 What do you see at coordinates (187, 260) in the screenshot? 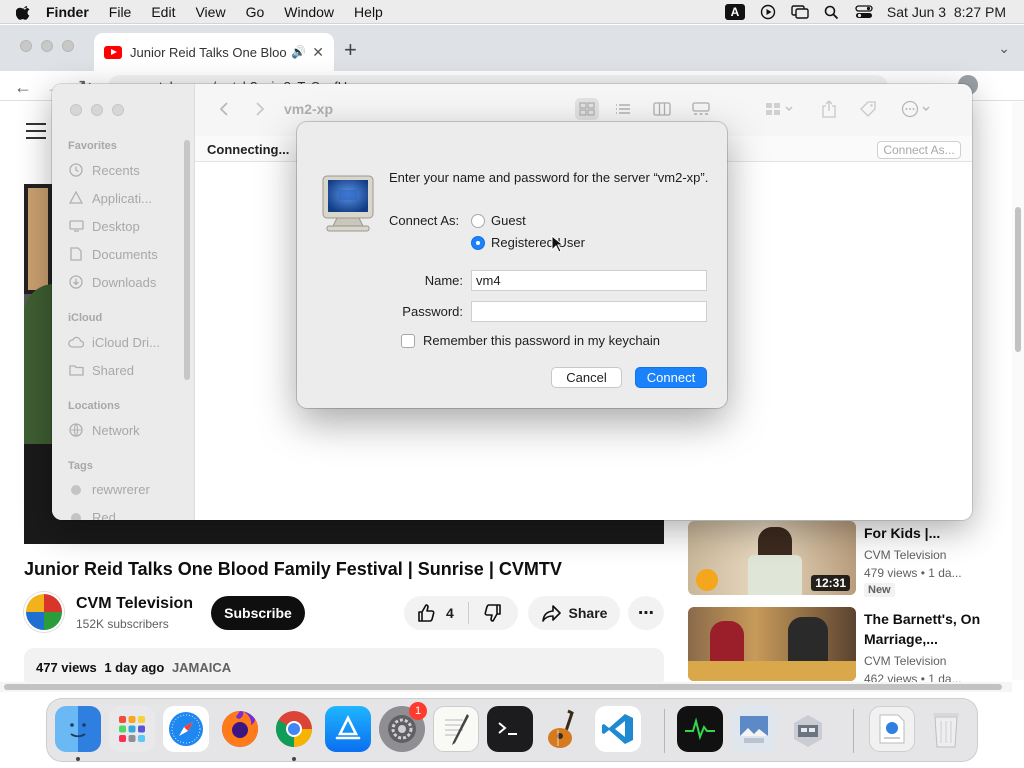
I see `sidebar-scrollbar` at bounding box center [187, 260].